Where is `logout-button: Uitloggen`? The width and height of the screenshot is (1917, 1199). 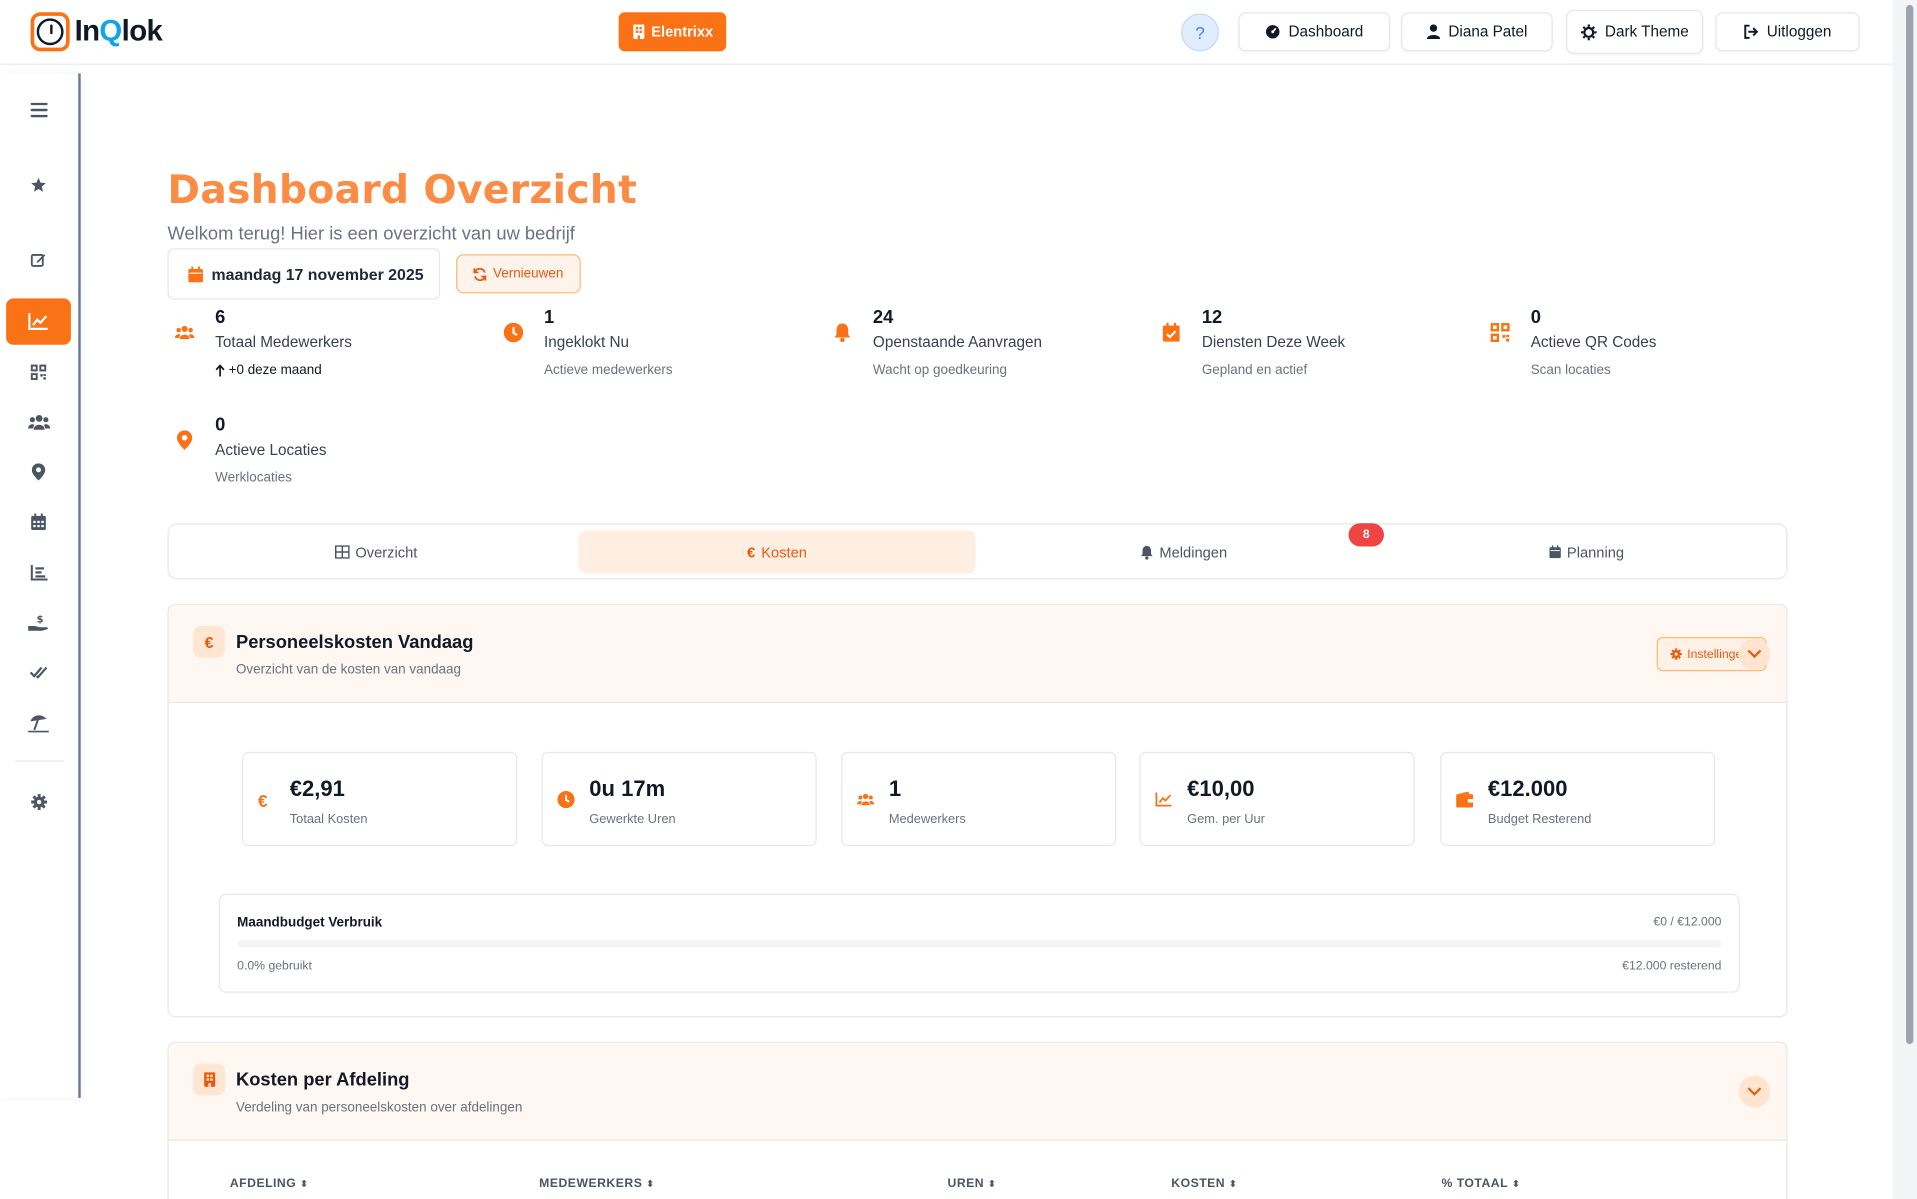
logout-button: Uitloggen is located at coordinates (1787, 32).